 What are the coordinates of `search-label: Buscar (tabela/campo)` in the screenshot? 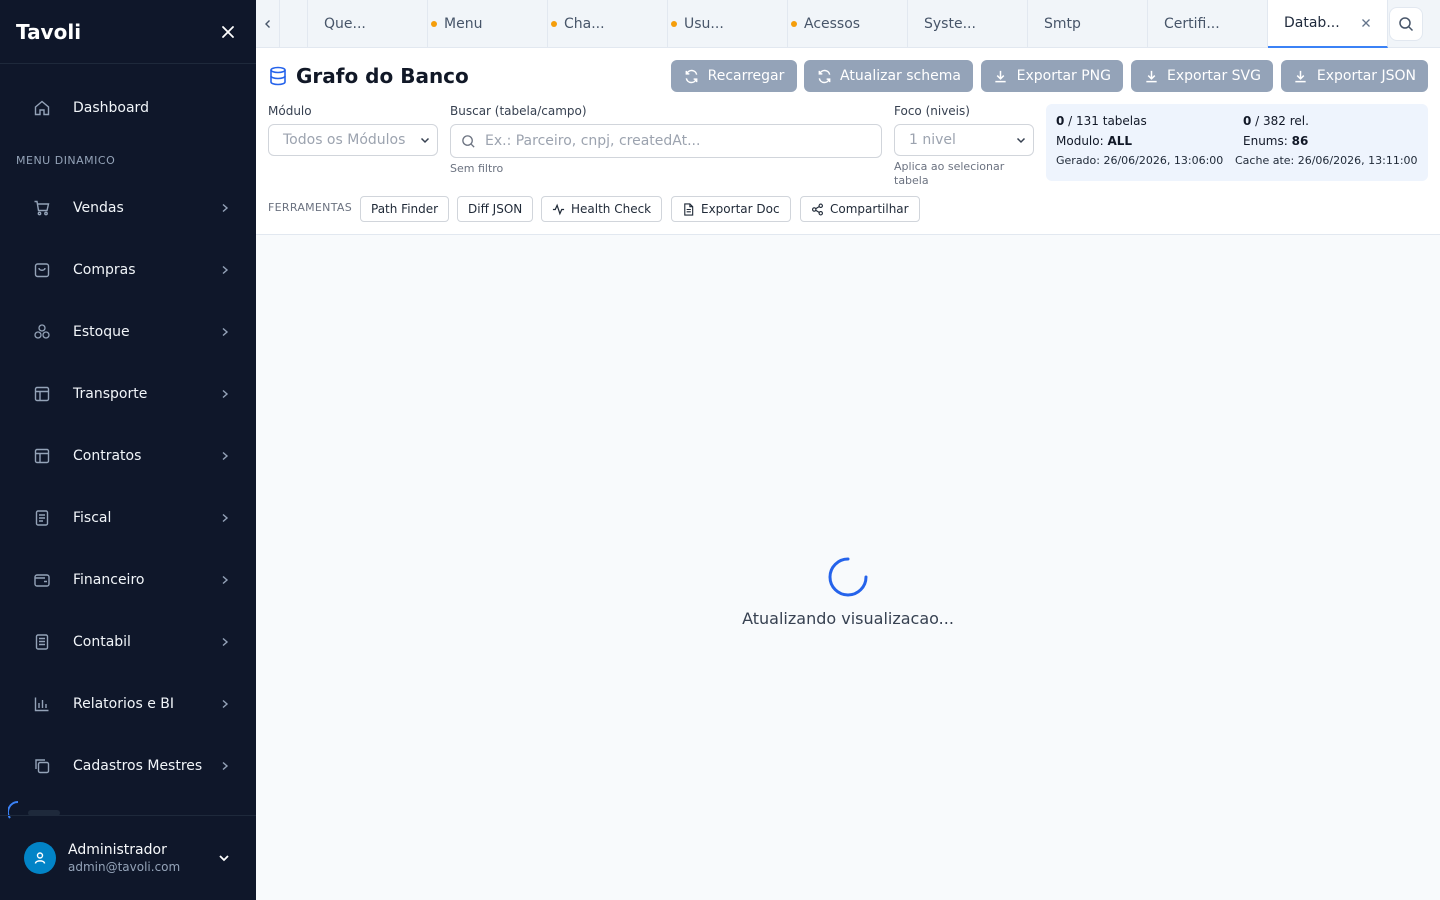 It's located at (518, 111).